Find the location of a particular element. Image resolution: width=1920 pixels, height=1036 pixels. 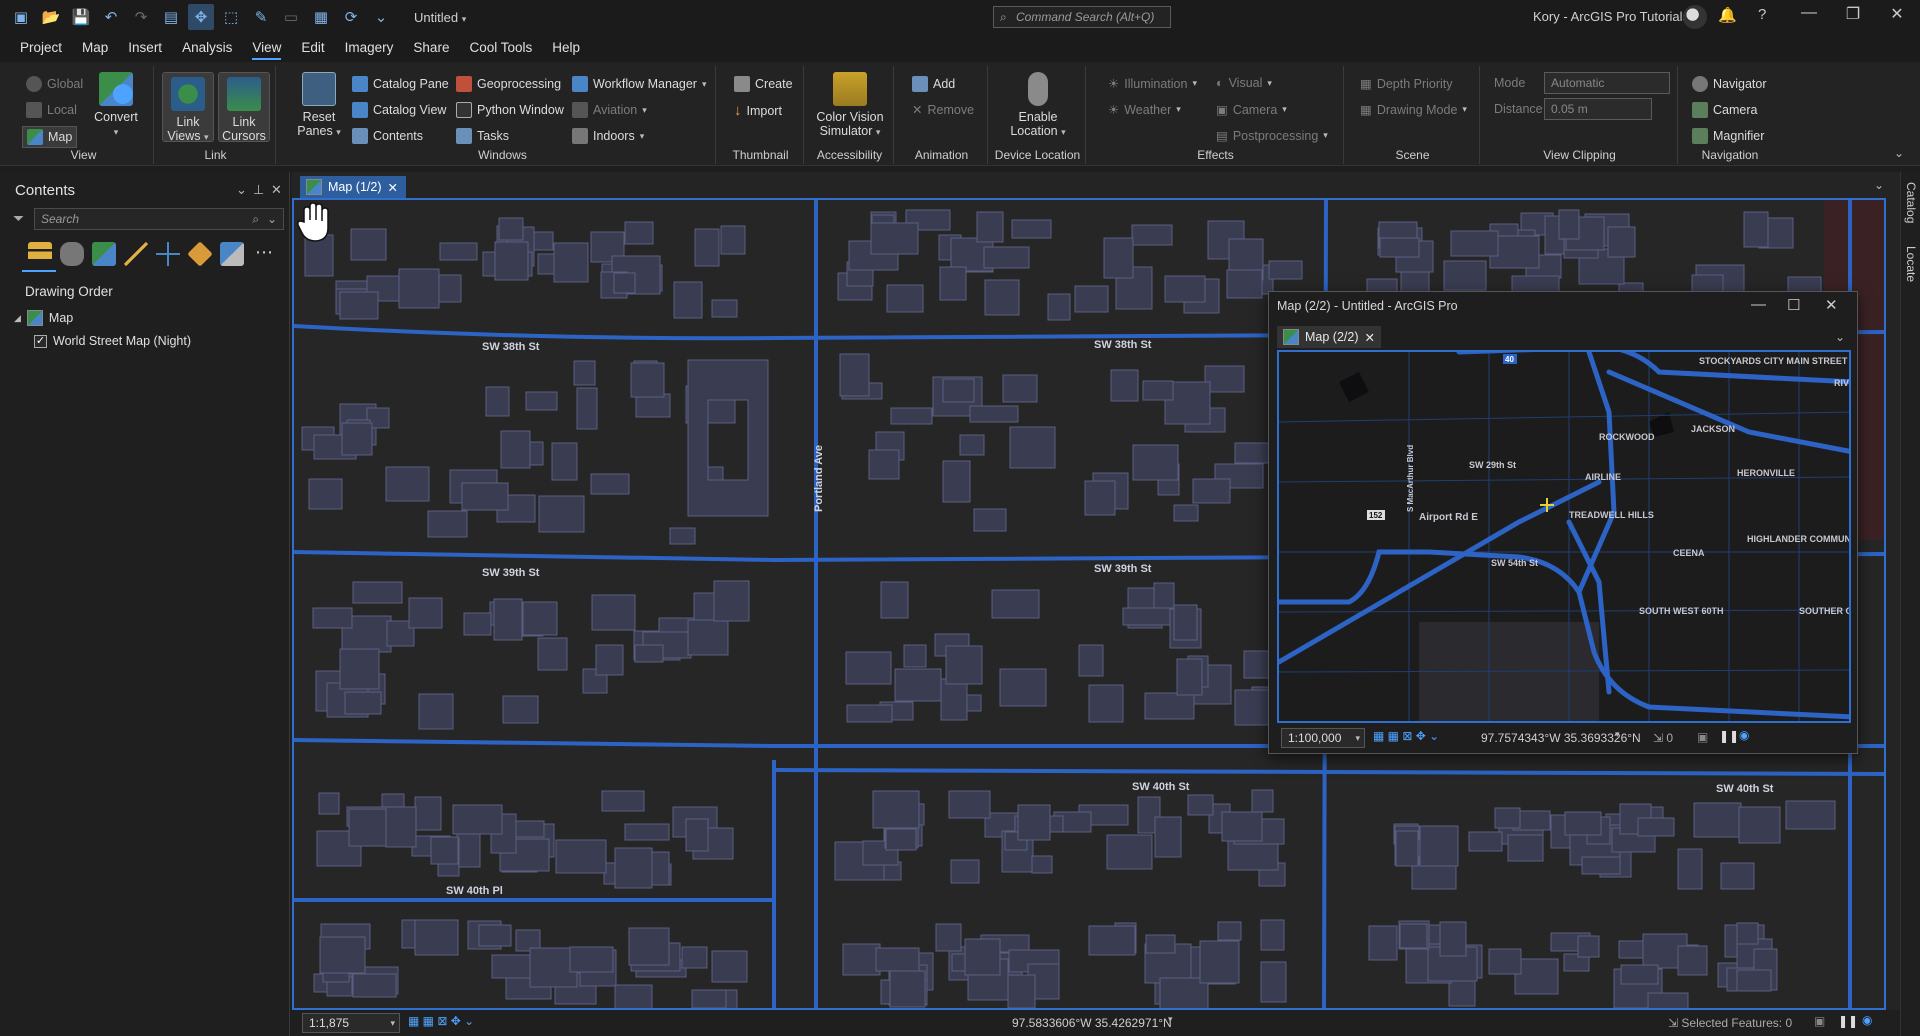

drawing-mode-button: ▦ Drawing Mode ▾ is located at coordinates (1413, 110).